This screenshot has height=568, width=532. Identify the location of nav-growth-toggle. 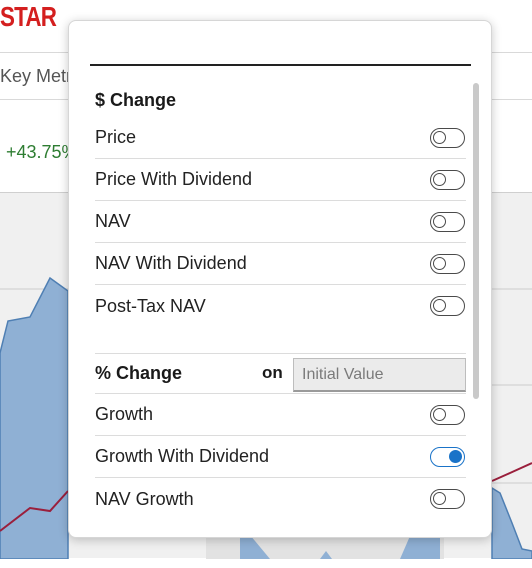
(447, 499).